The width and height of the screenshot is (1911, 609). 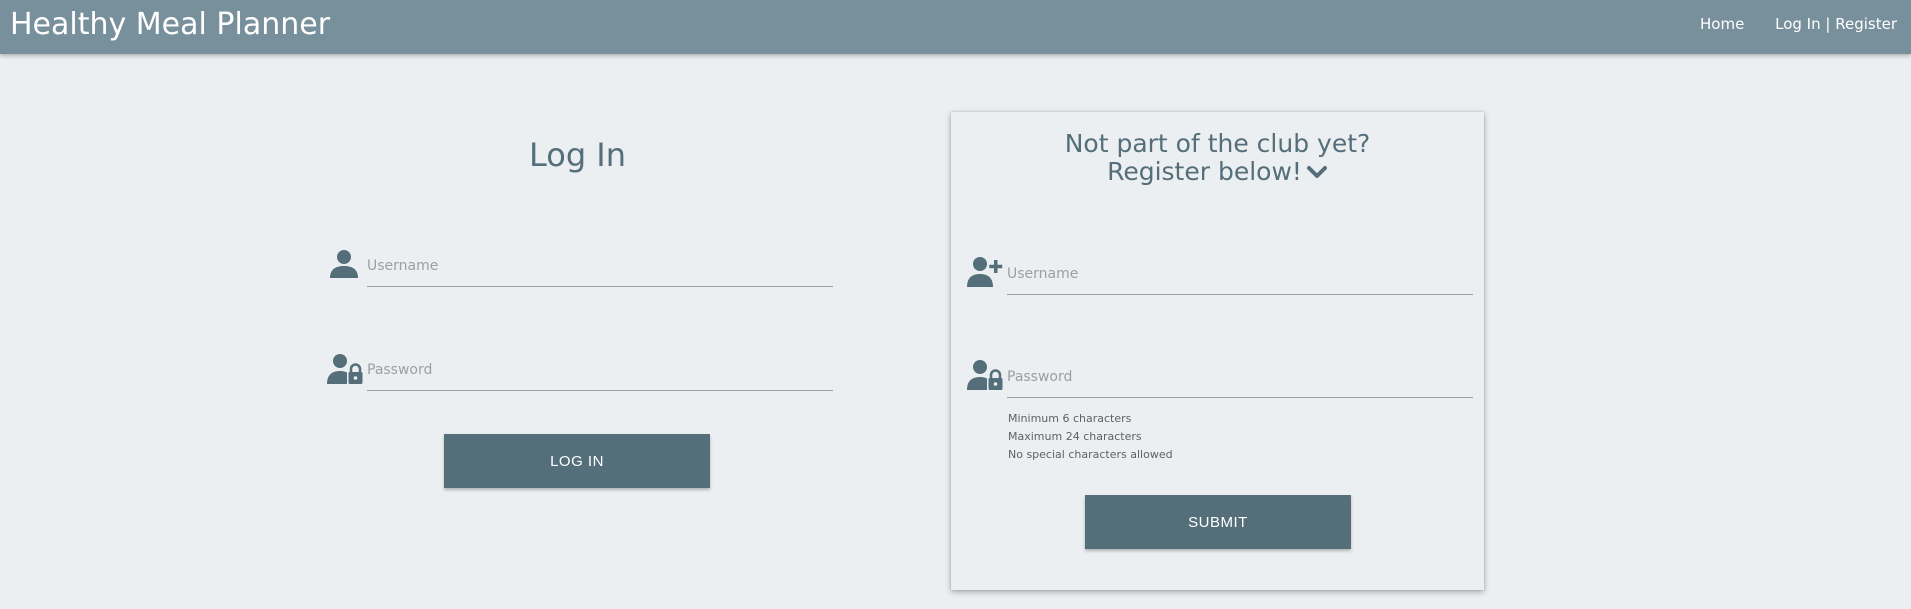 I want to click on login-password-input, so click(x=600, y=370).